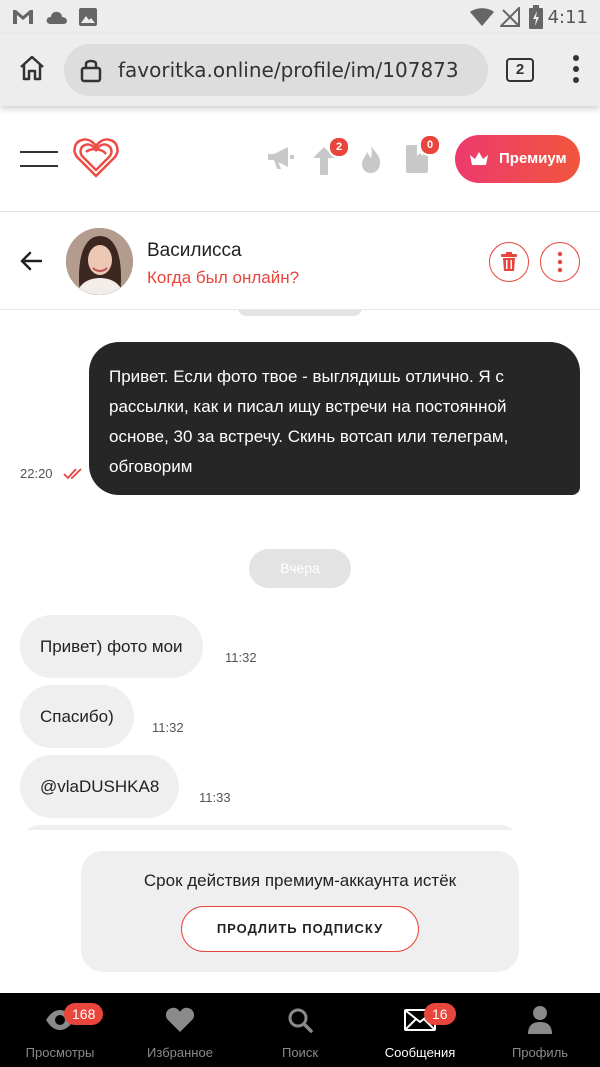 The height and width of the screenshot is (1067, 600). I want to click on clock: 4:11, so click(567, 17).